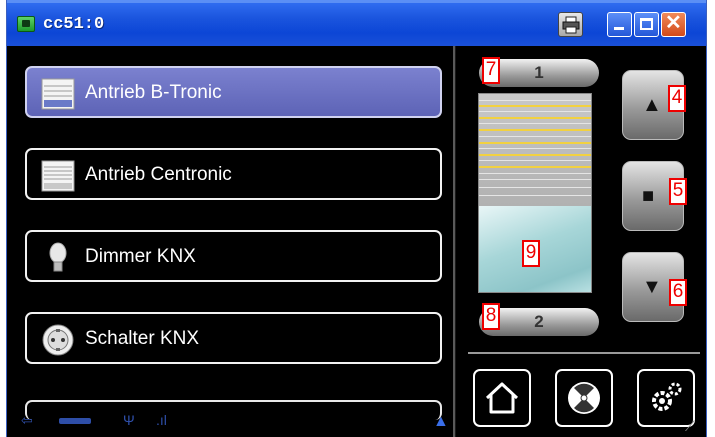 This screenshot has height=437, width=715. I want to click on home-button, so click(502, 398).